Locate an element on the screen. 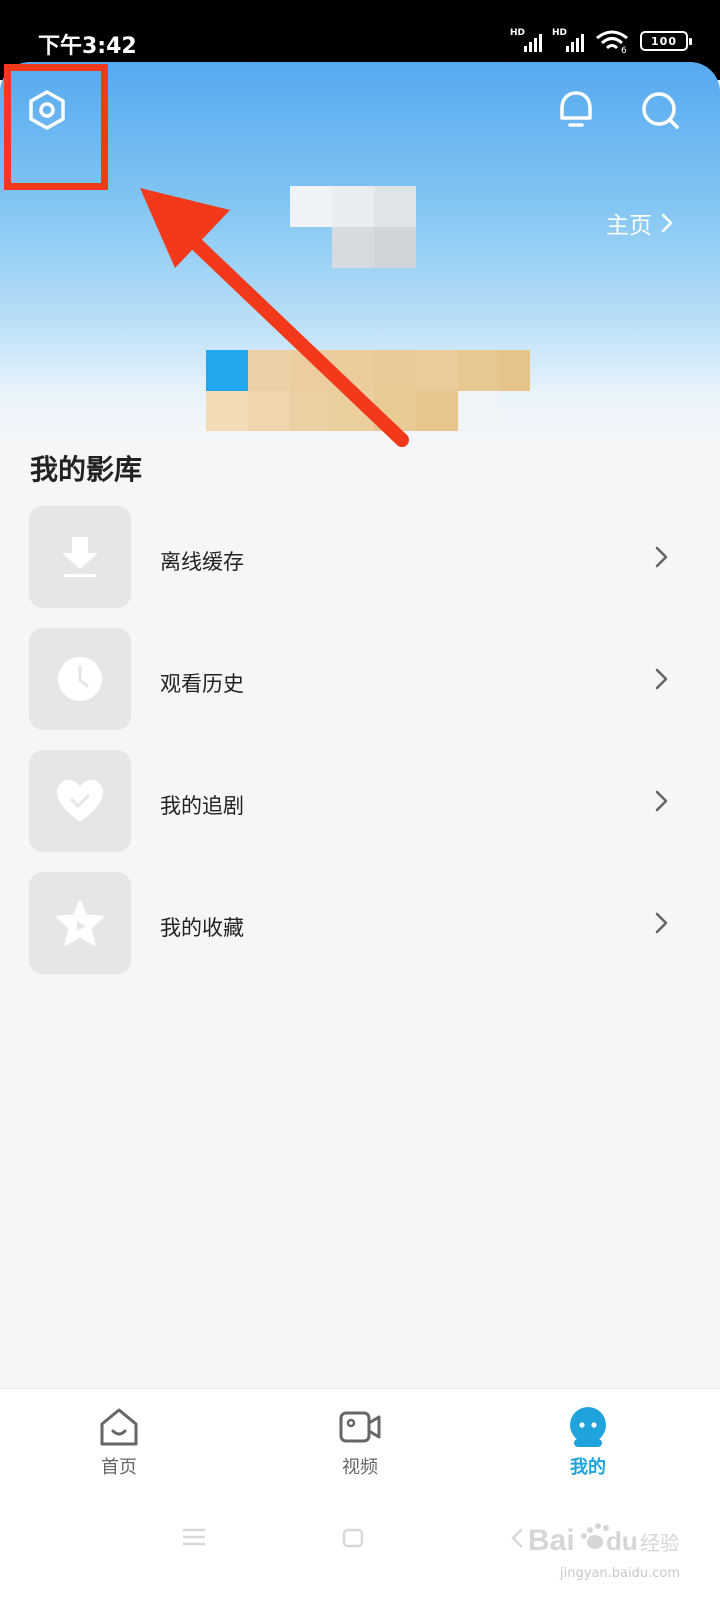  baidu-watermark-logo: Bai du 经验 is located at coordinates (603, 1540).